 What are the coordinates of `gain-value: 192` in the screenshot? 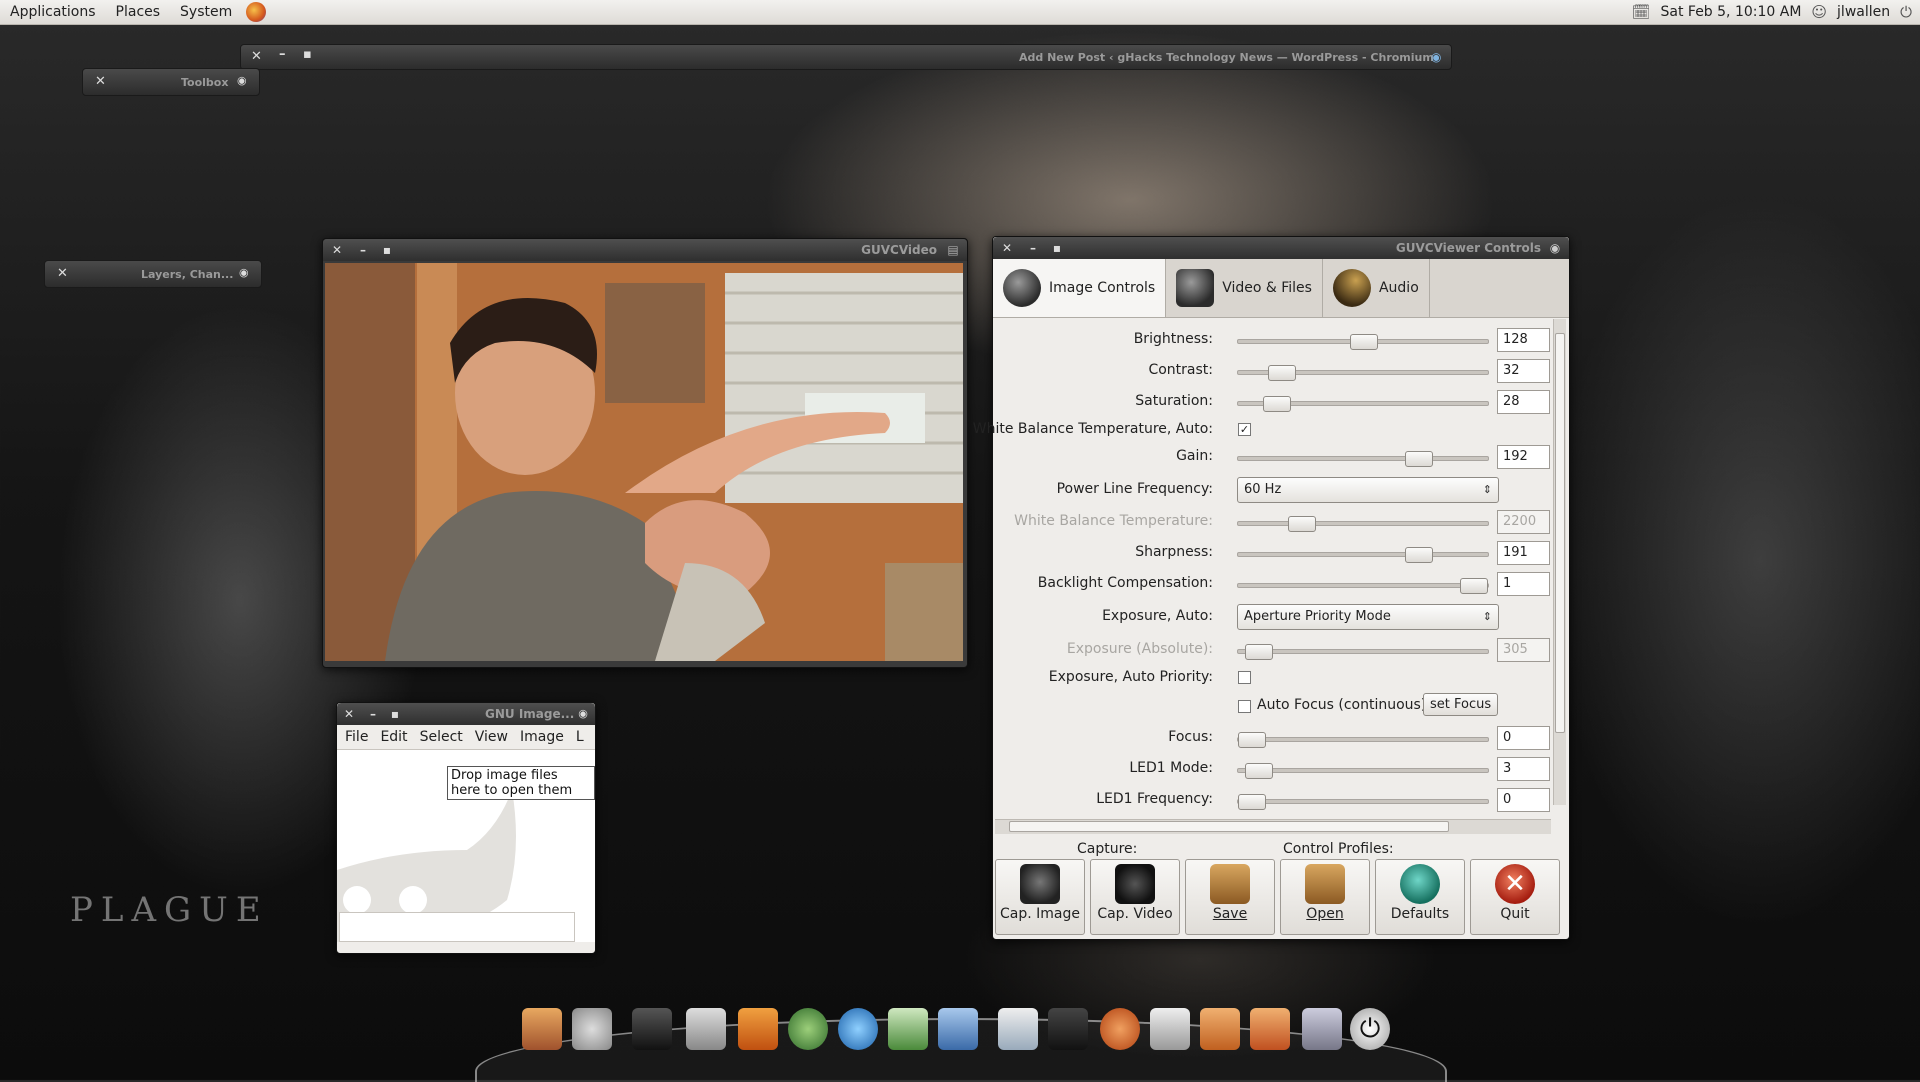 It's located at (1523, 457).